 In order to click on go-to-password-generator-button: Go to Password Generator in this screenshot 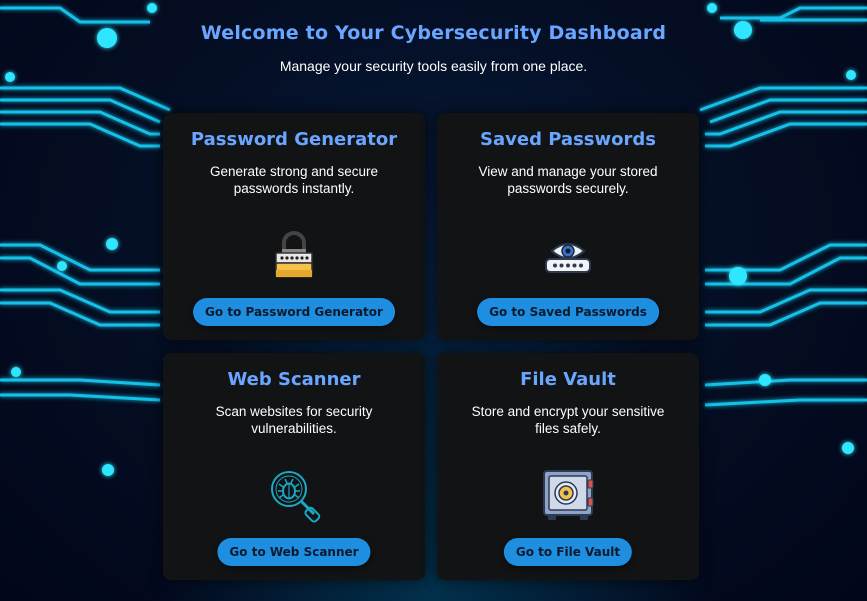, I will do `click(294, 312)`.